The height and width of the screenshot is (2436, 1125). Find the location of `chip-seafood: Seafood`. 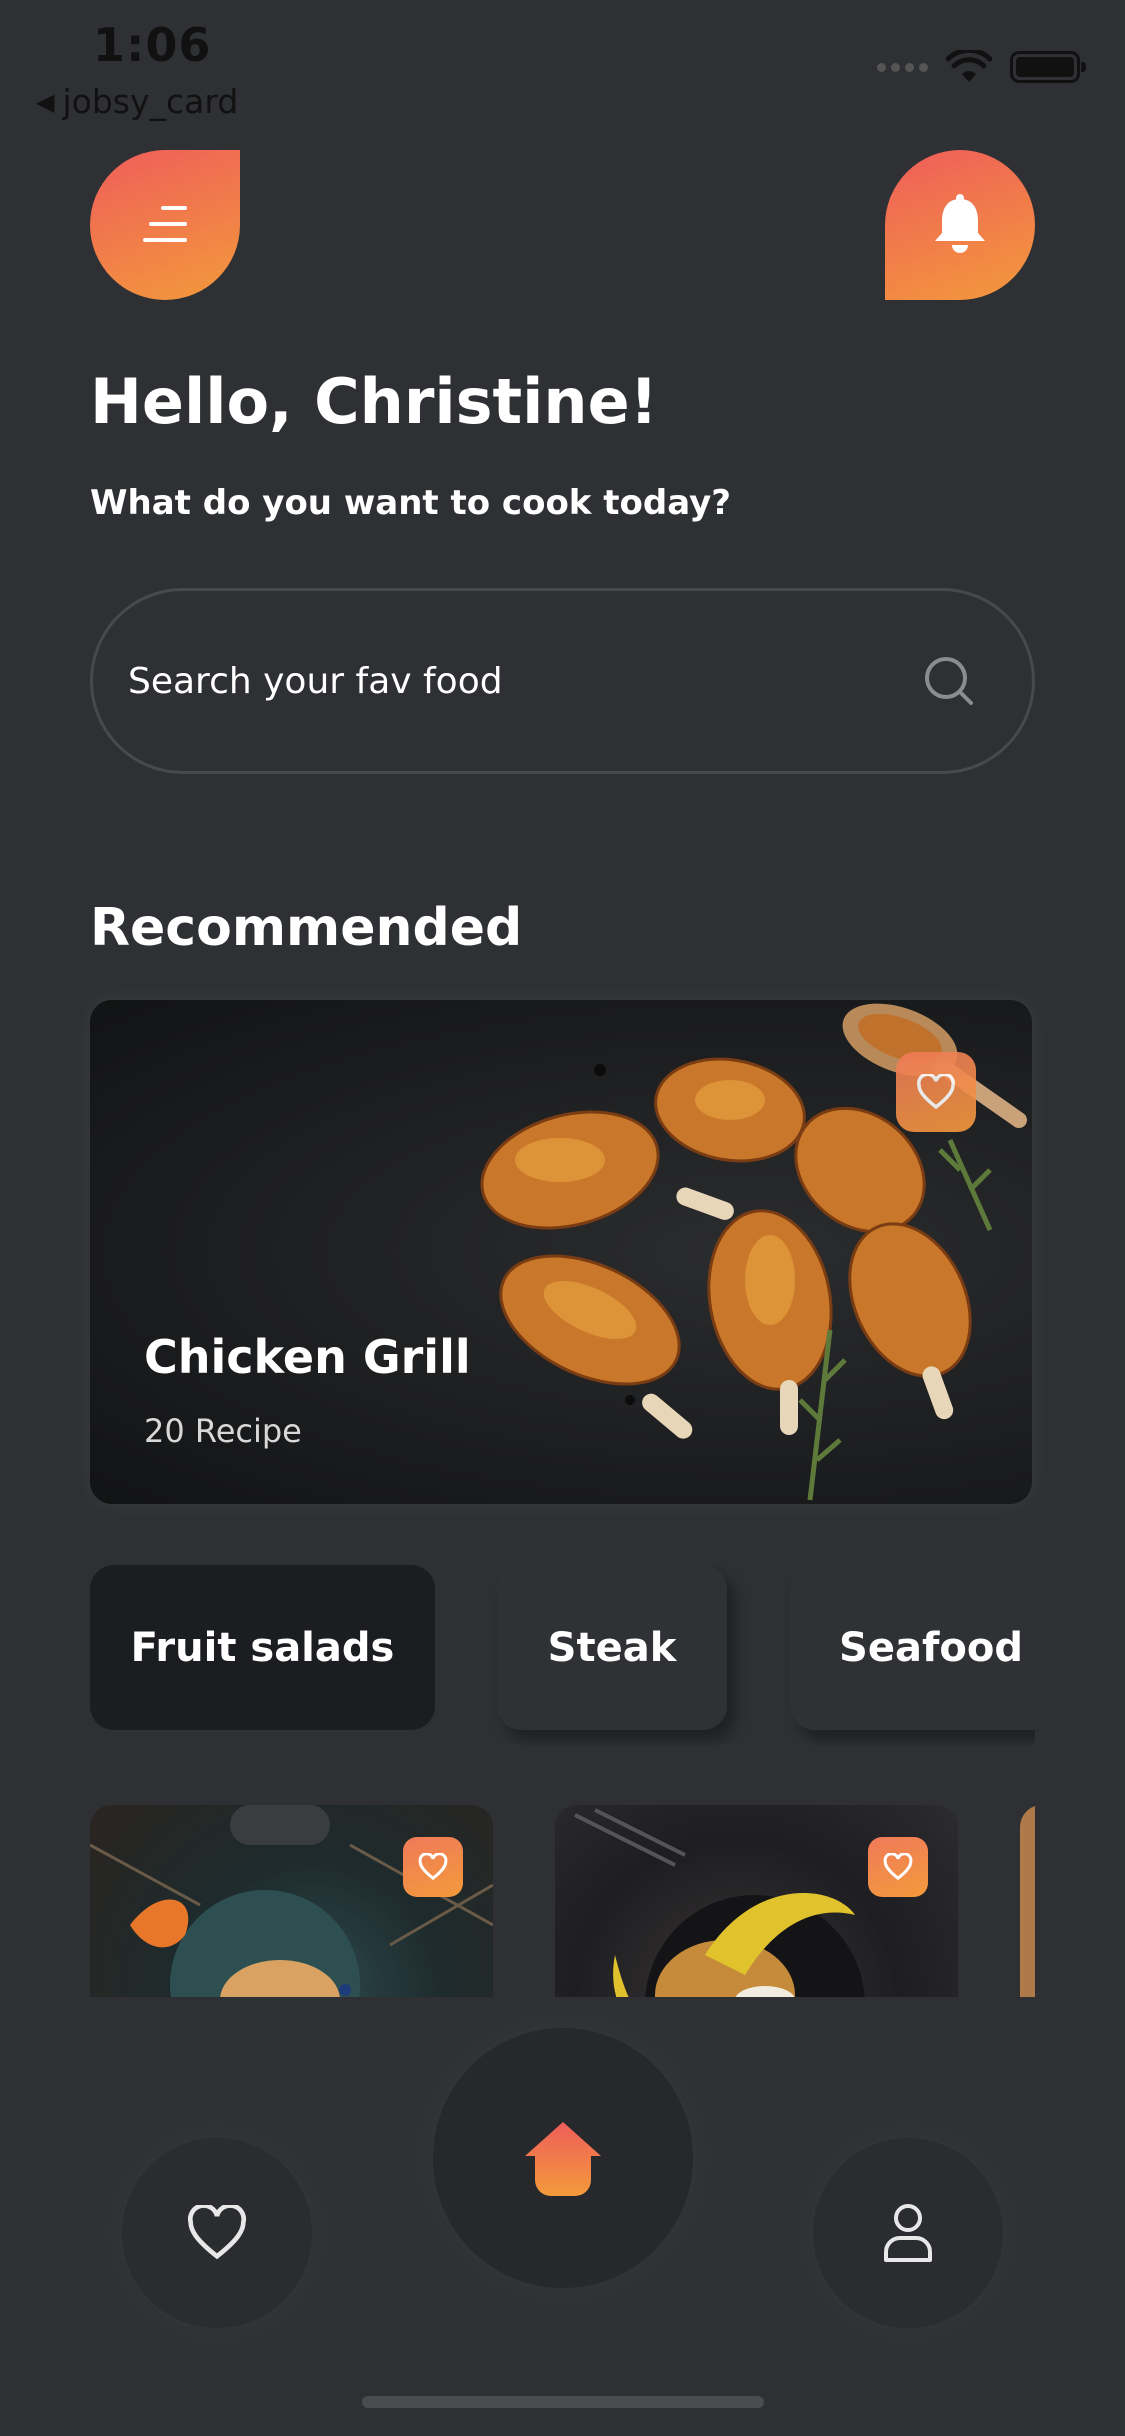

chip-seafood: Seafood is located at coordinates (912, 1647).